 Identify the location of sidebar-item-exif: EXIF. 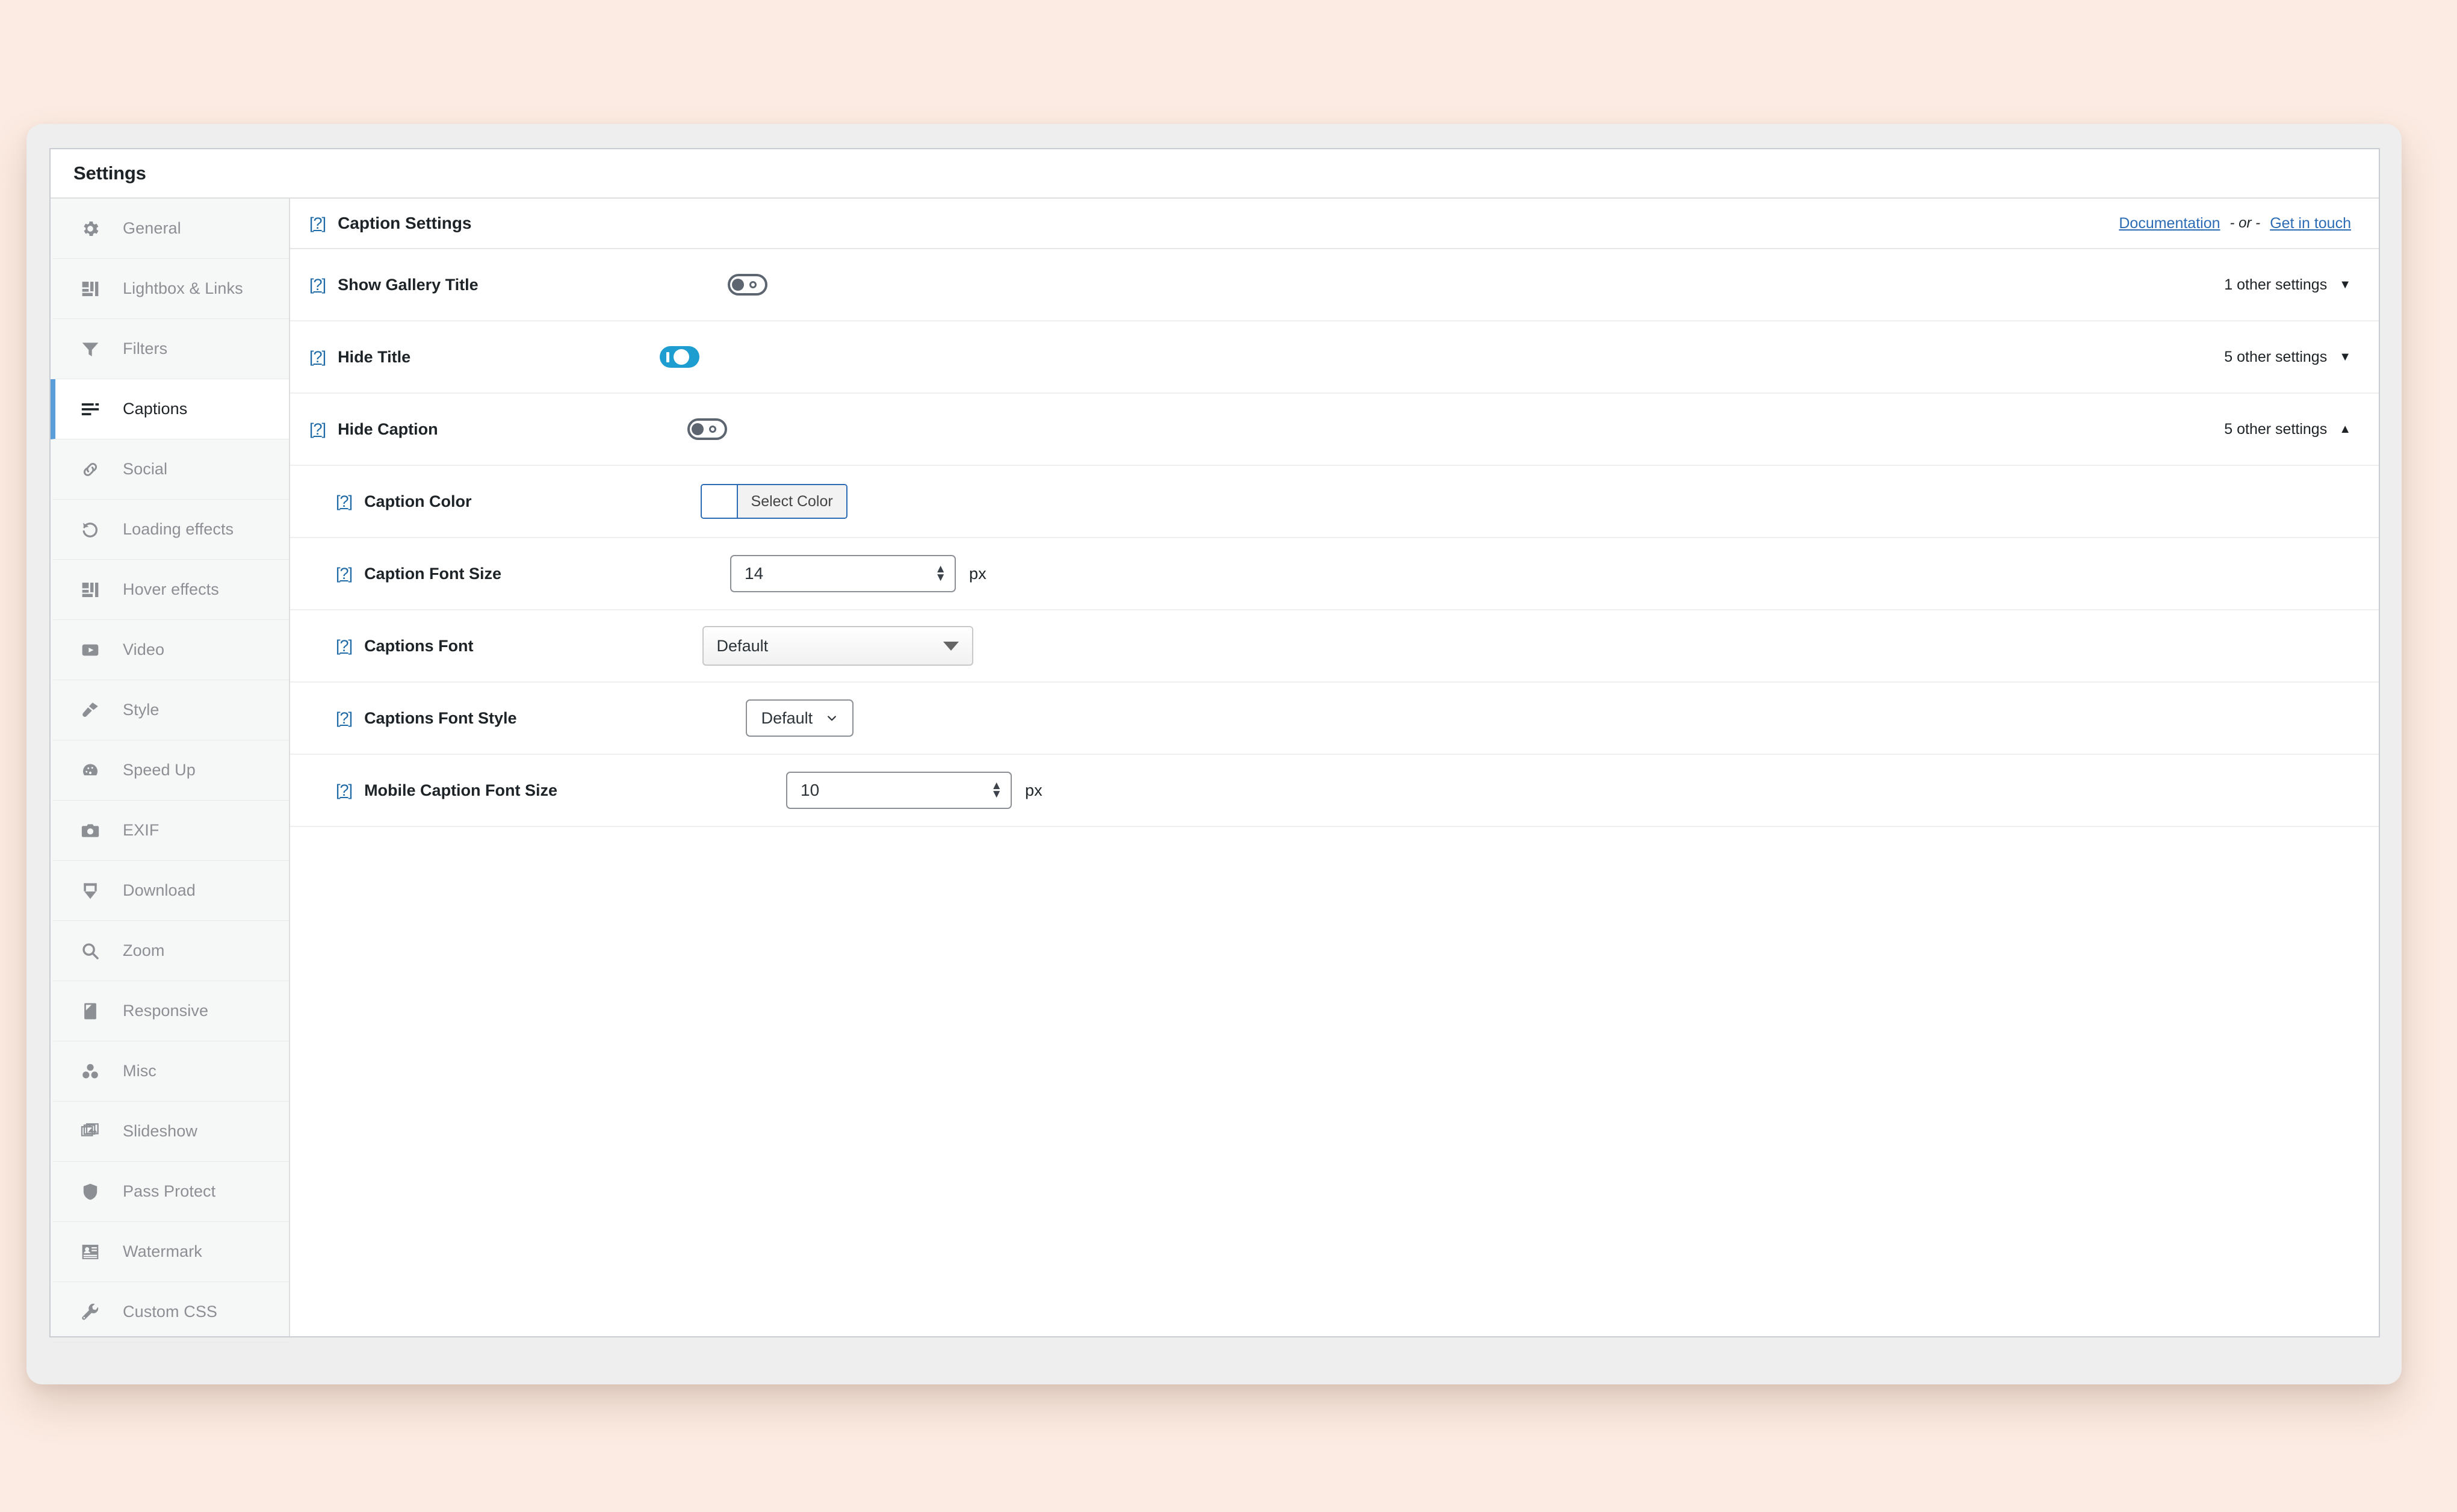
(170, 831).